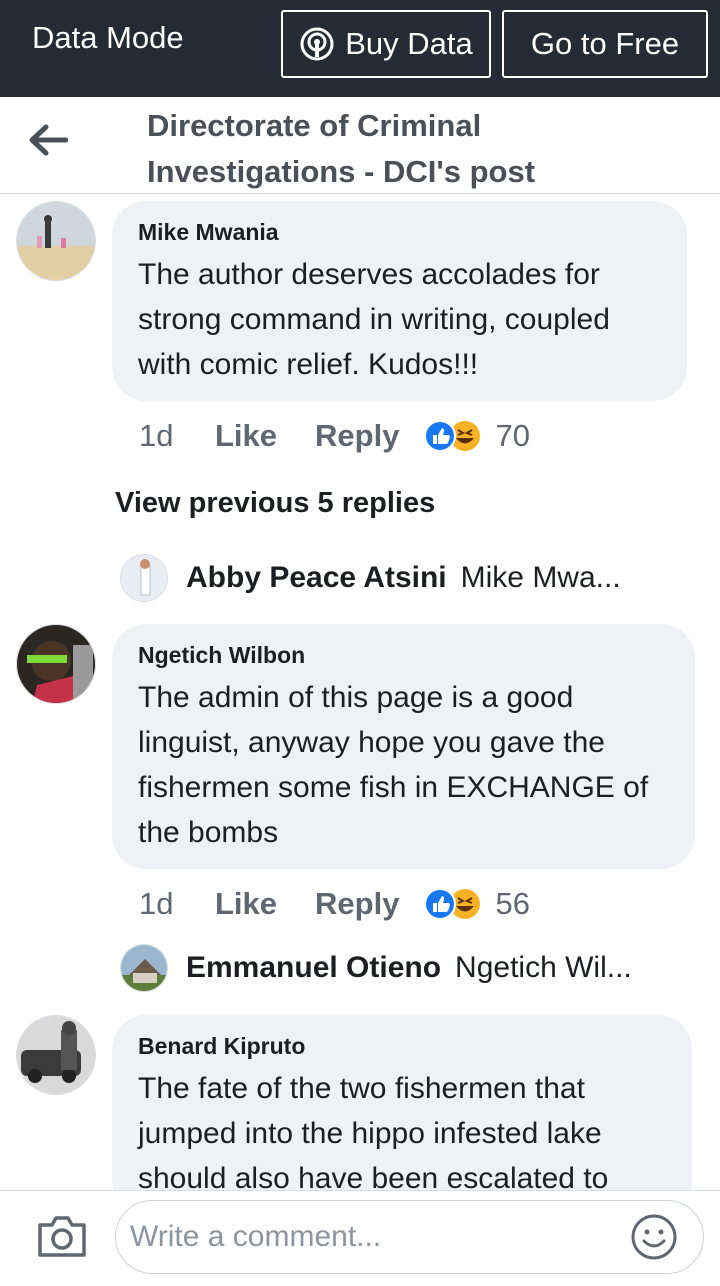  Describe the element at coordinates (62, 1236) in the screenshot. I see `camera-icon` at that location.